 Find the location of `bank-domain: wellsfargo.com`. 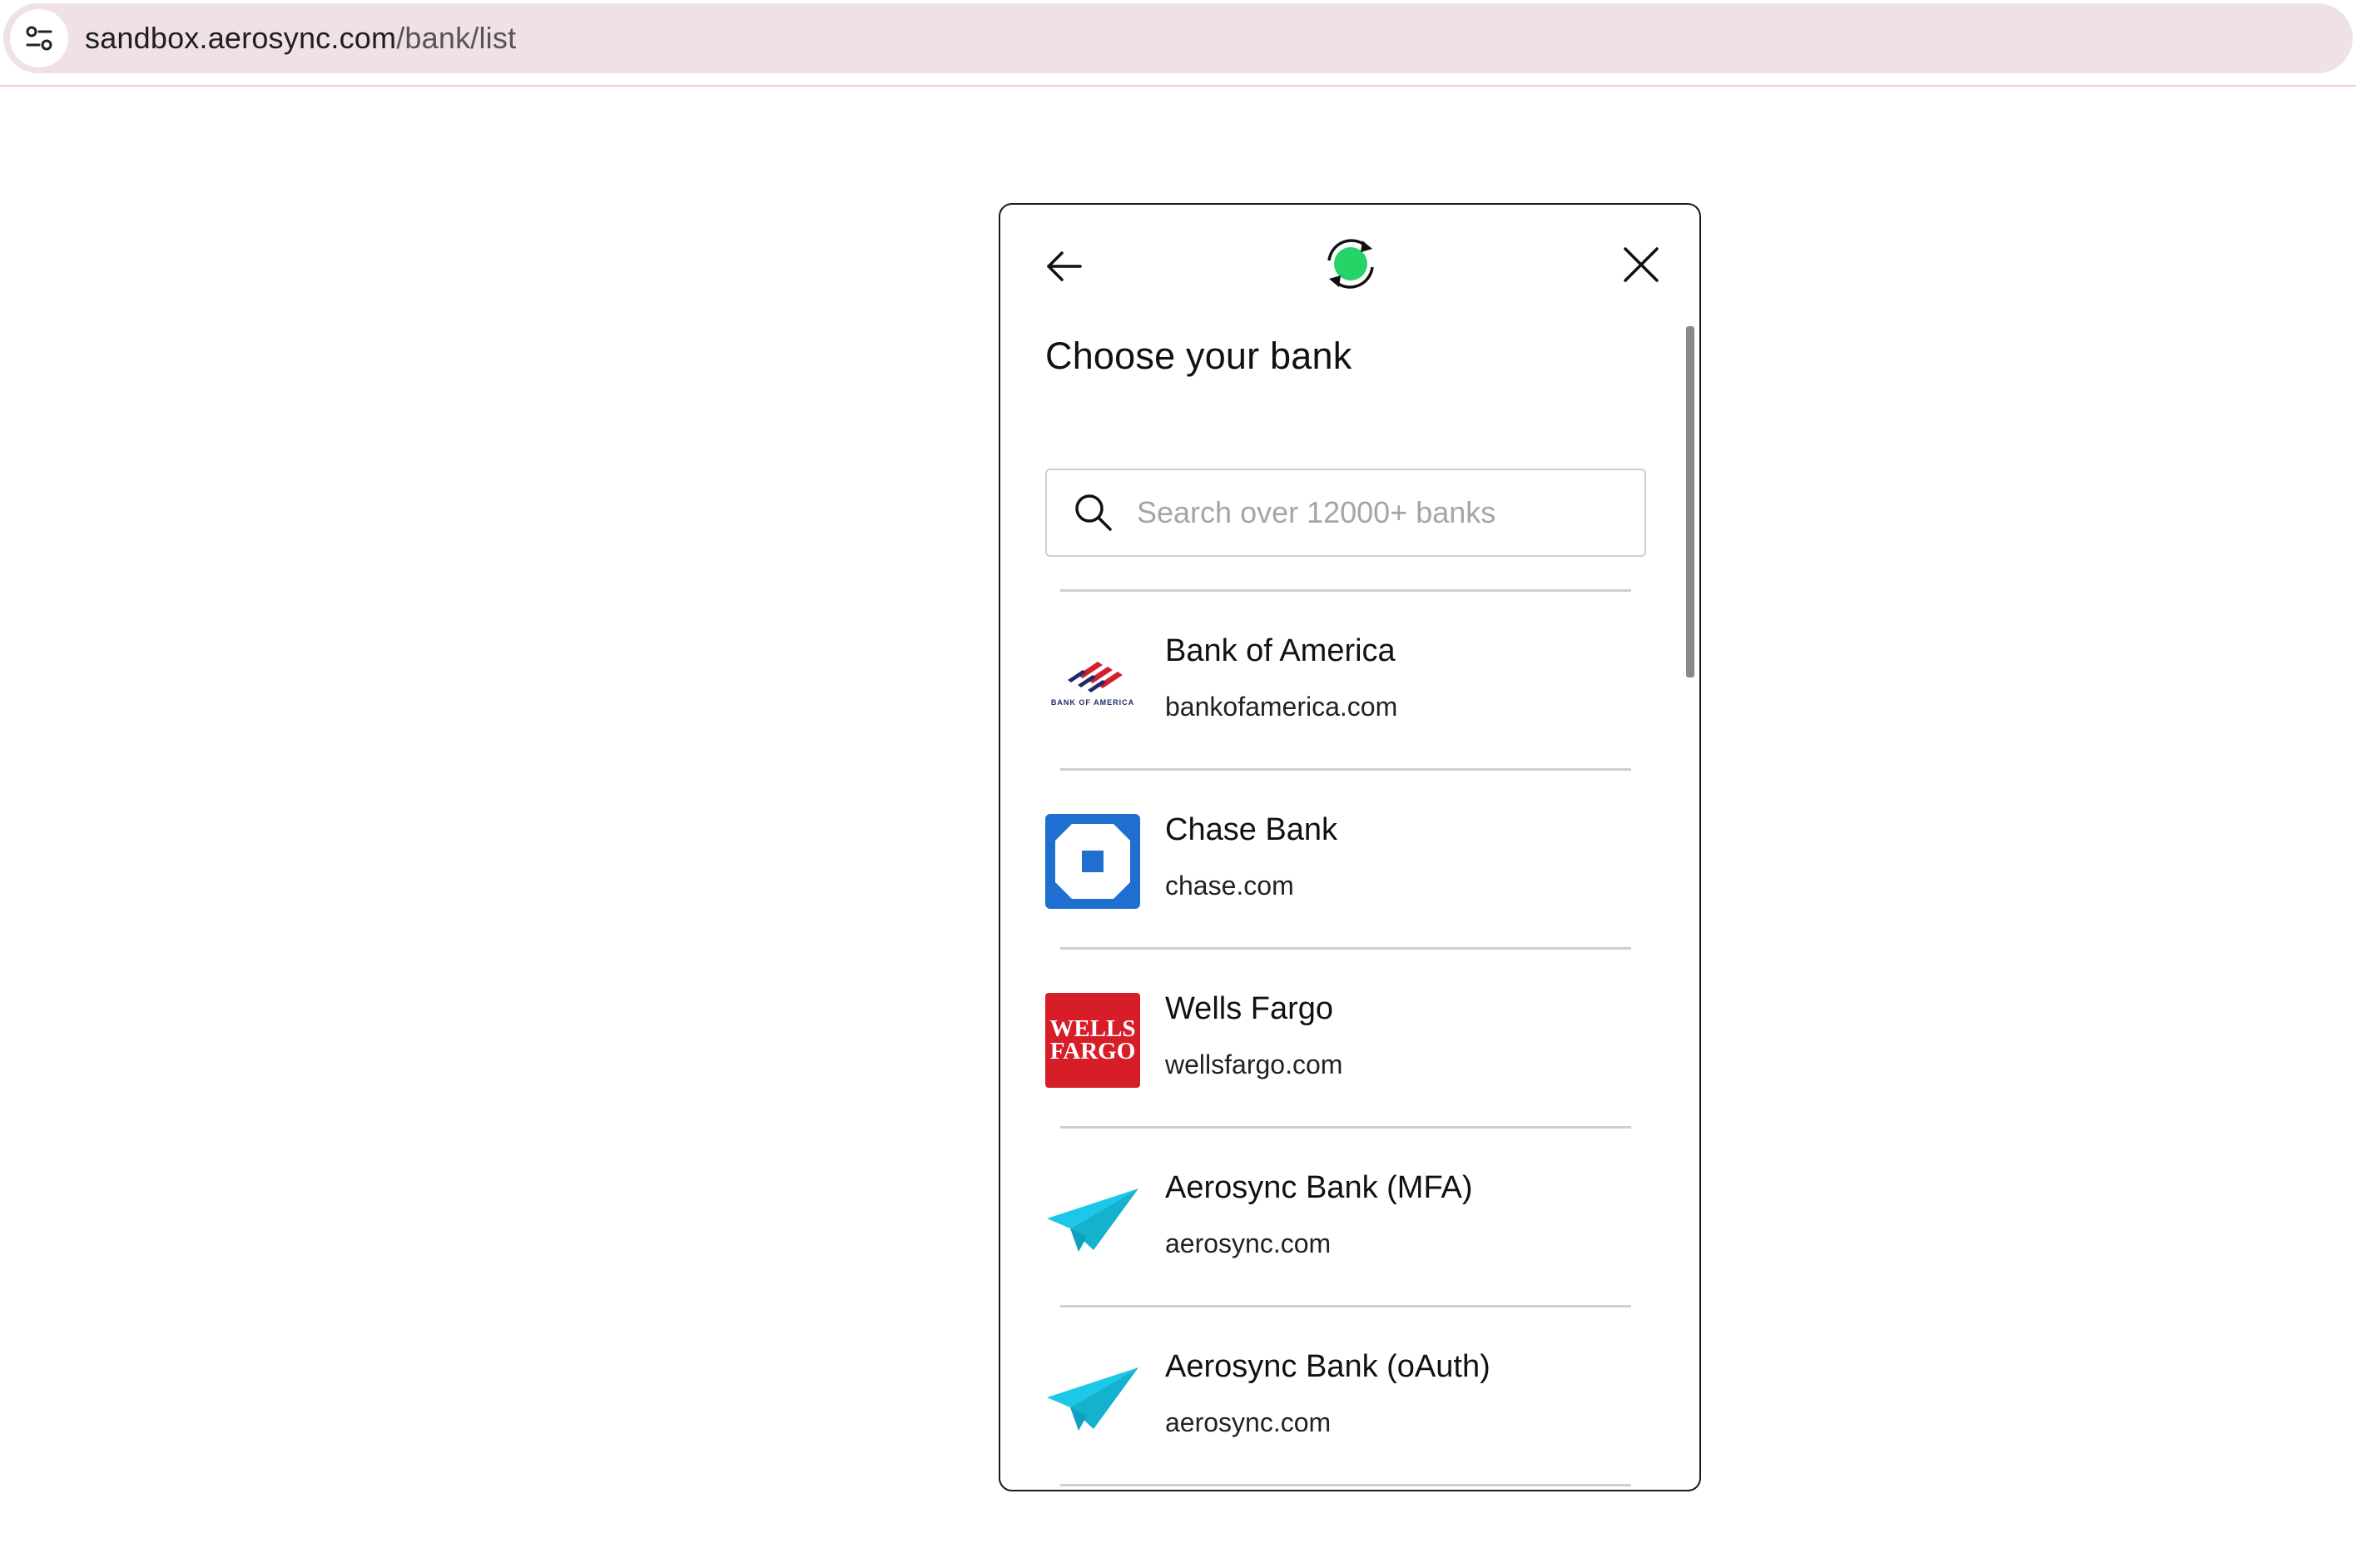

bank-domain: wellsfargo.com is located at coordinates (1254, 1064).